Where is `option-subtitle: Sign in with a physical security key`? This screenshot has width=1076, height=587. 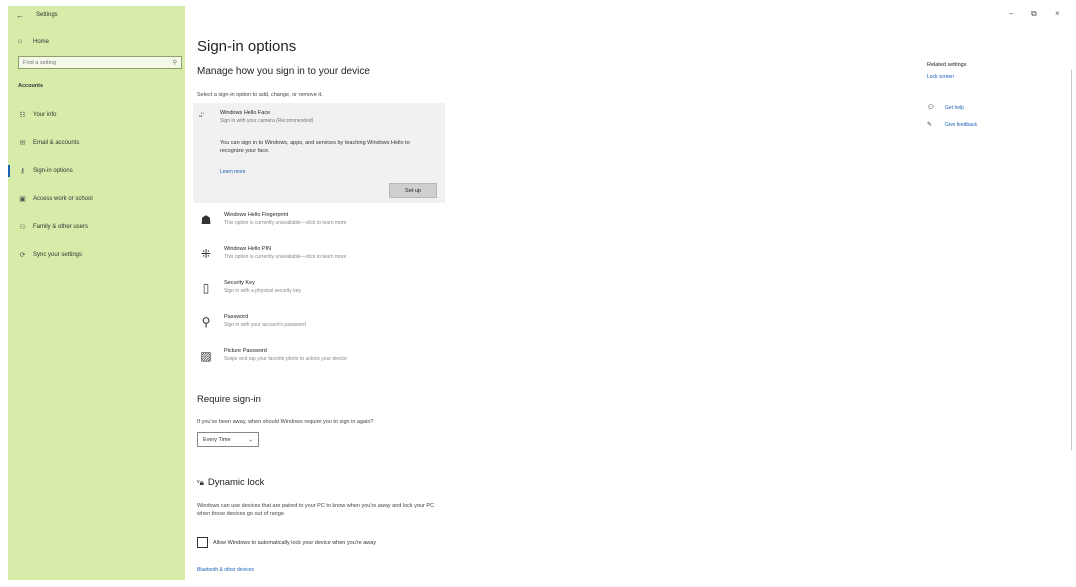 option-subtitle: Sign in with a physical security key is located at coordinates (262, 291).